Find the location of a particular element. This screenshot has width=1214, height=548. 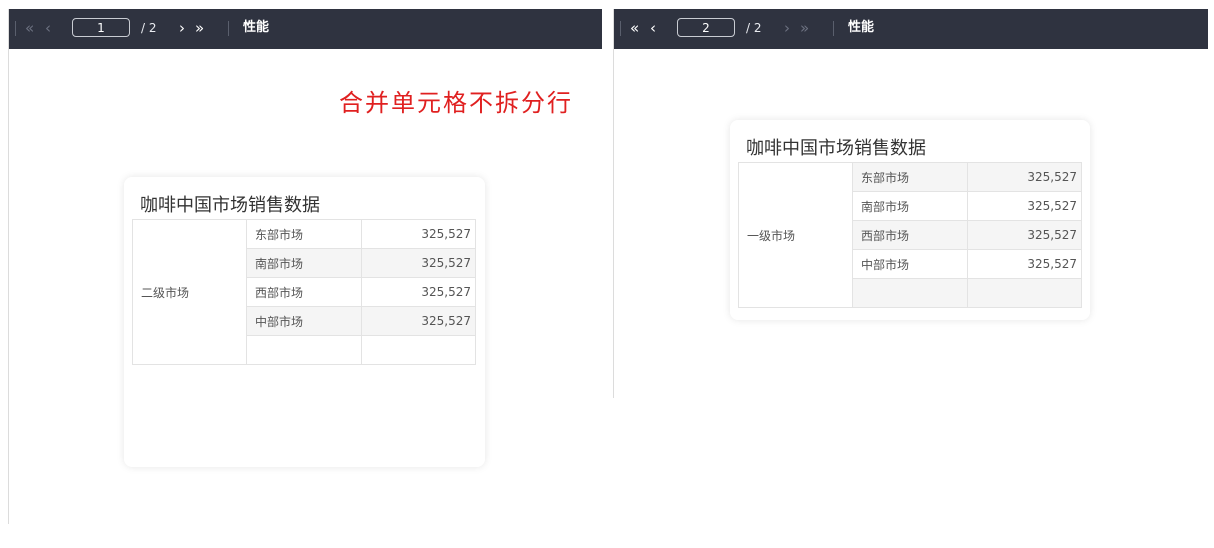

pager-toolbar: « ‹ 2 / 2 › » 性能 is located at coordinates (911, 29).